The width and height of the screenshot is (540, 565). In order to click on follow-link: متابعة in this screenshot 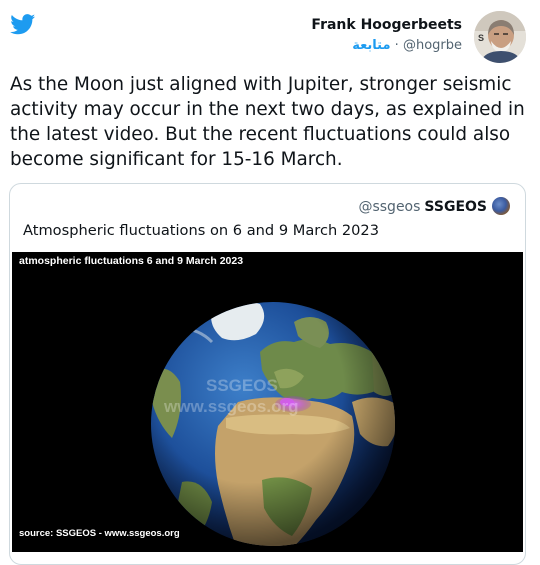, I will do `click(371, 45)`.